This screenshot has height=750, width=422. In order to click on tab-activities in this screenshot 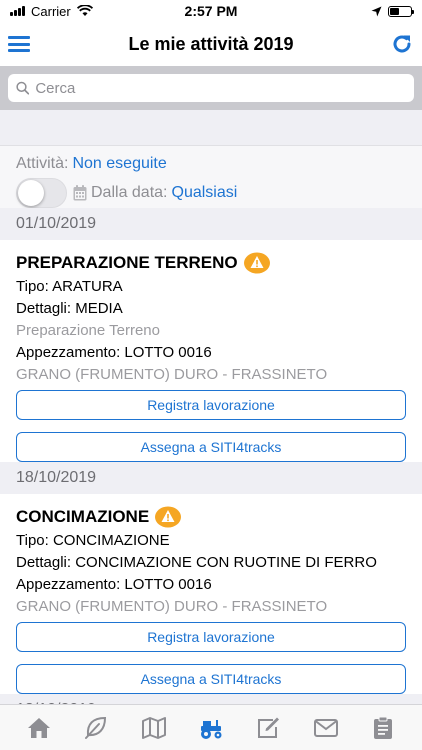, I will do `click(211, 728)`.